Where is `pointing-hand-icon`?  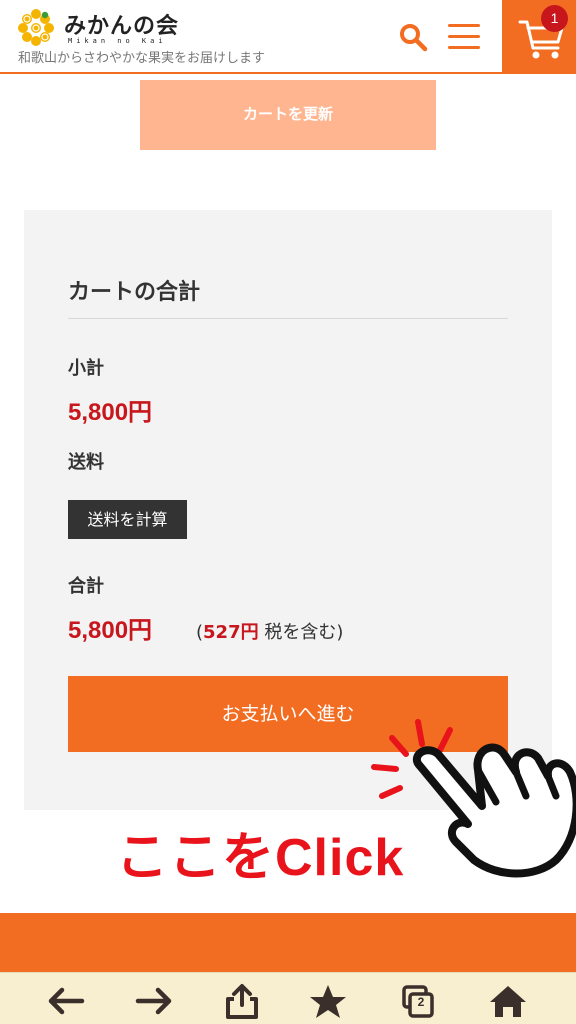
pointing-hand-icon is located at coordinates (473, 798).